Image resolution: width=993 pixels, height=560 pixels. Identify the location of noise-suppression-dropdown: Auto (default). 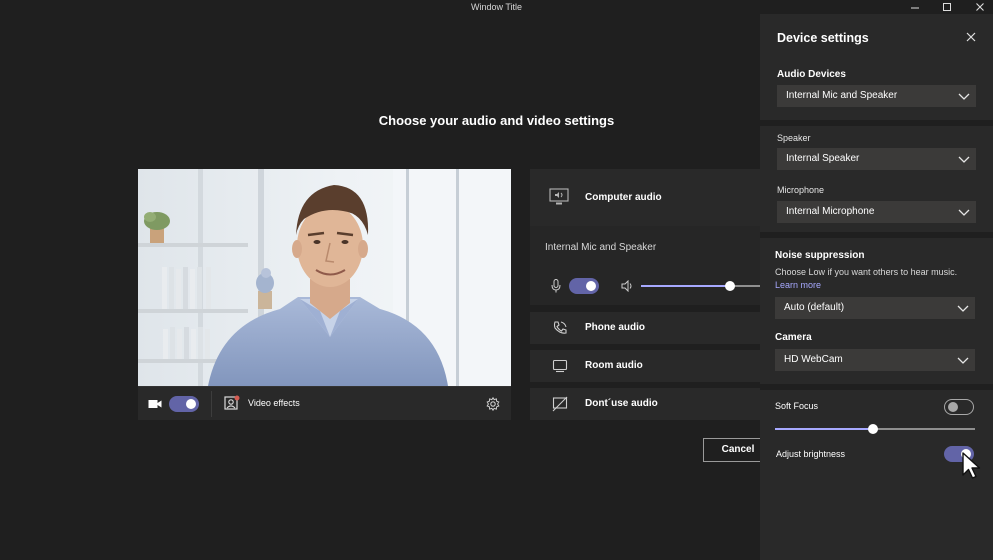
(875, 308).